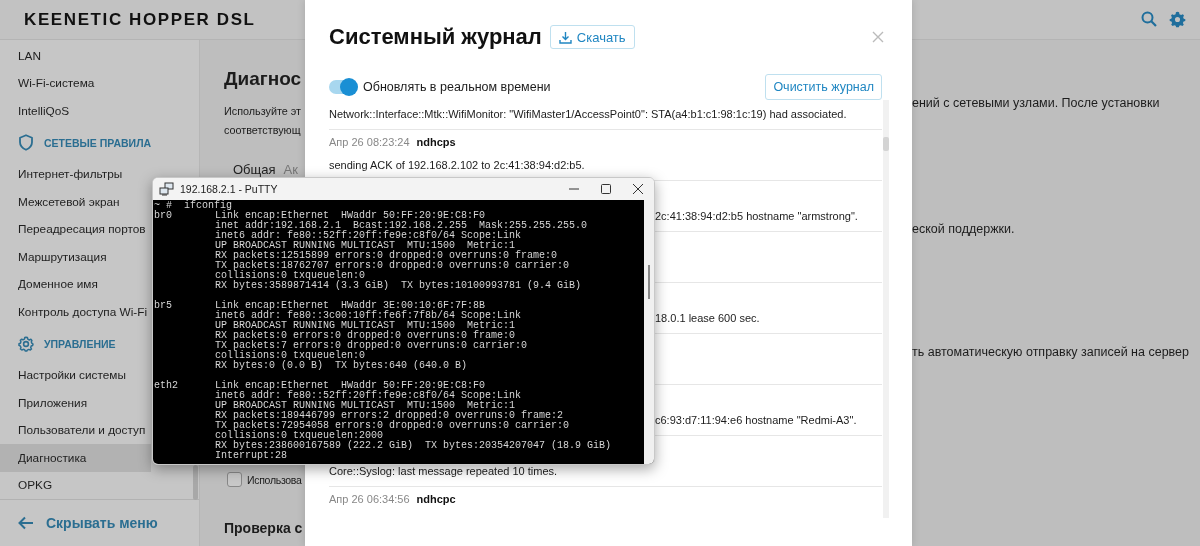 The image size is (1200, 546). I want to click on sidebar-item: Wi-Fi-система, so click(75, 83).